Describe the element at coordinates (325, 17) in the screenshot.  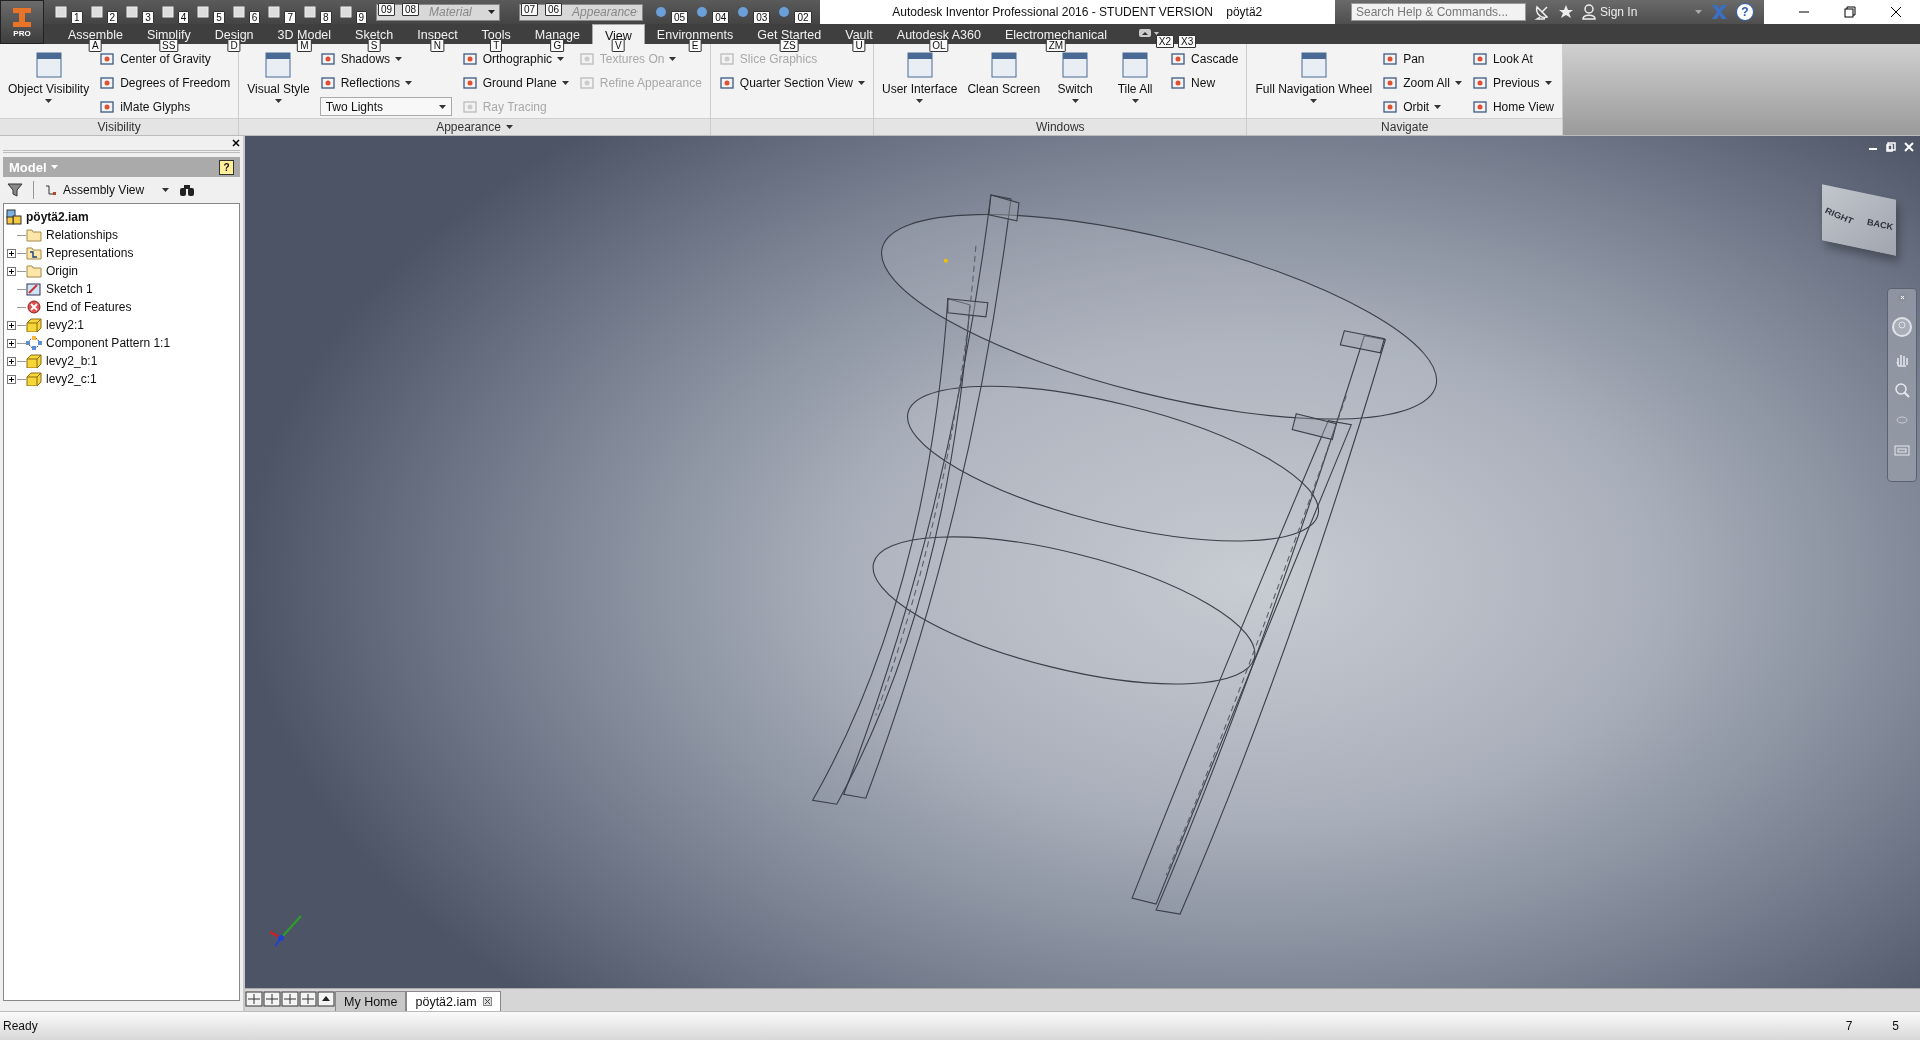
I see `keytip: 8` at that location.